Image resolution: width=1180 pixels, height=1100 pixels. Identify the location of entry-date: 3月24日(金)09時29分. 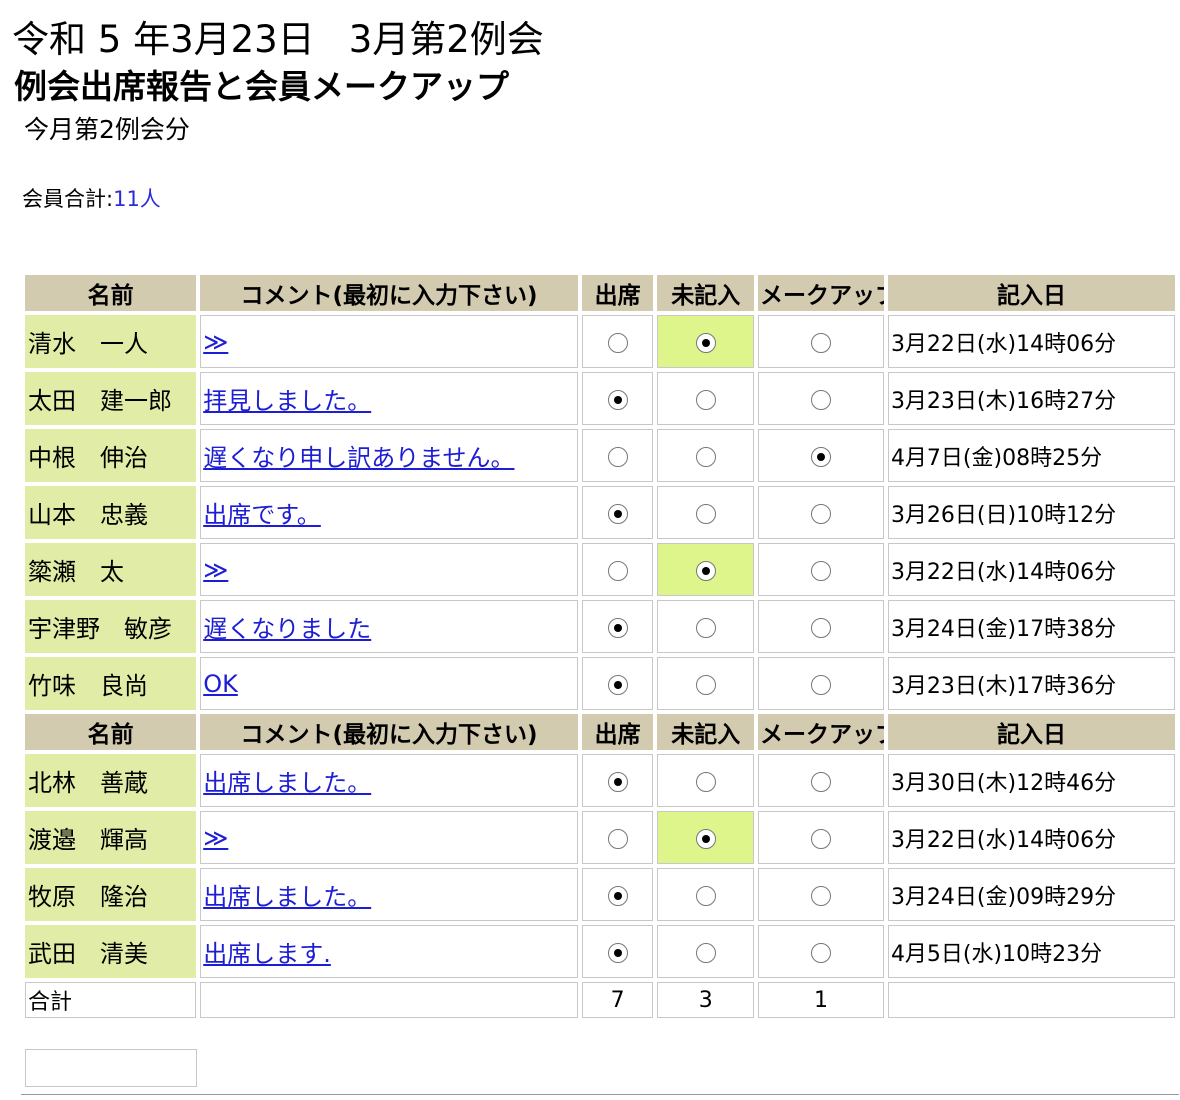
(1031, 894).